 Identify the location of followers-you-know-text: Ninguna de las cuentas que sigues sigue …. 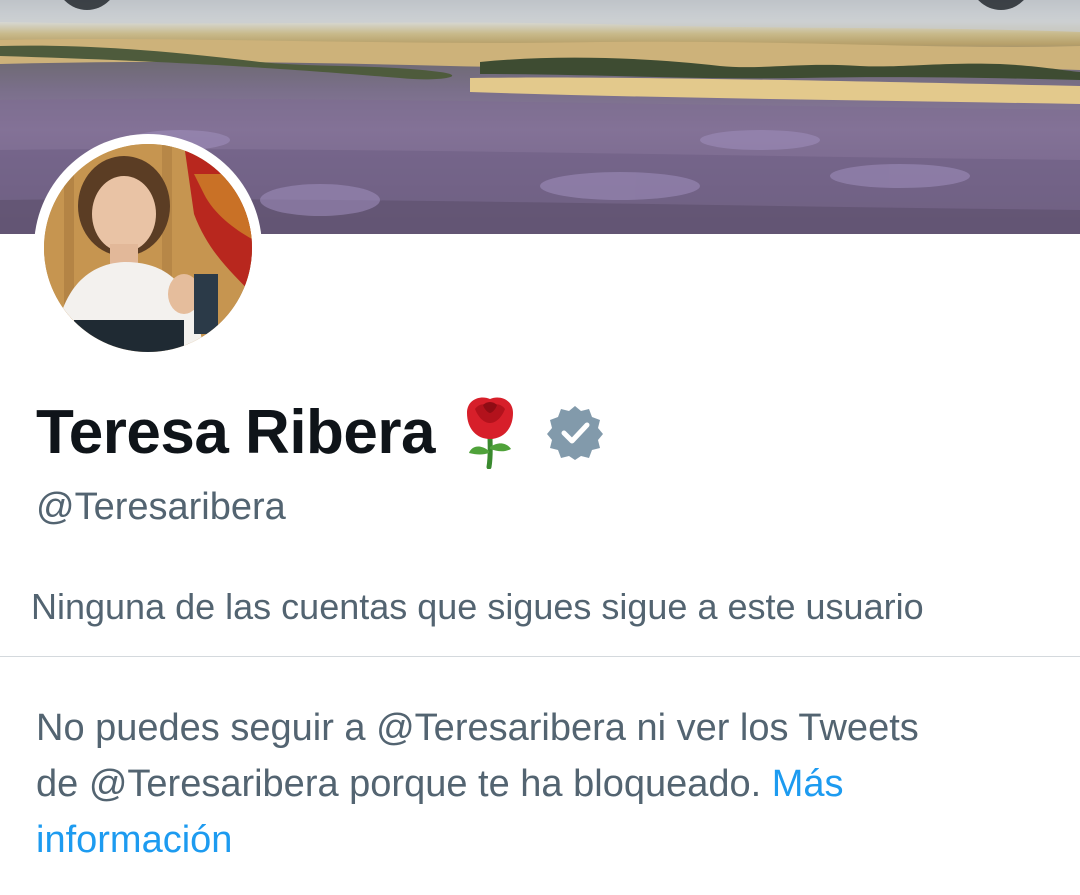
(477, 607).